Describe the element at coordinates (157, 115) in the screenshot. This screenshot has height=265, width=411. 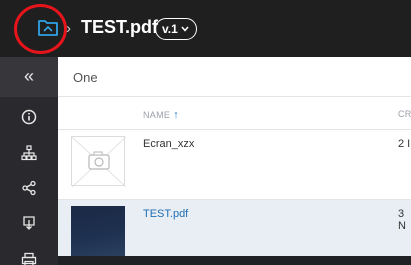
I see `column-header-name-label: NAME` at that location.